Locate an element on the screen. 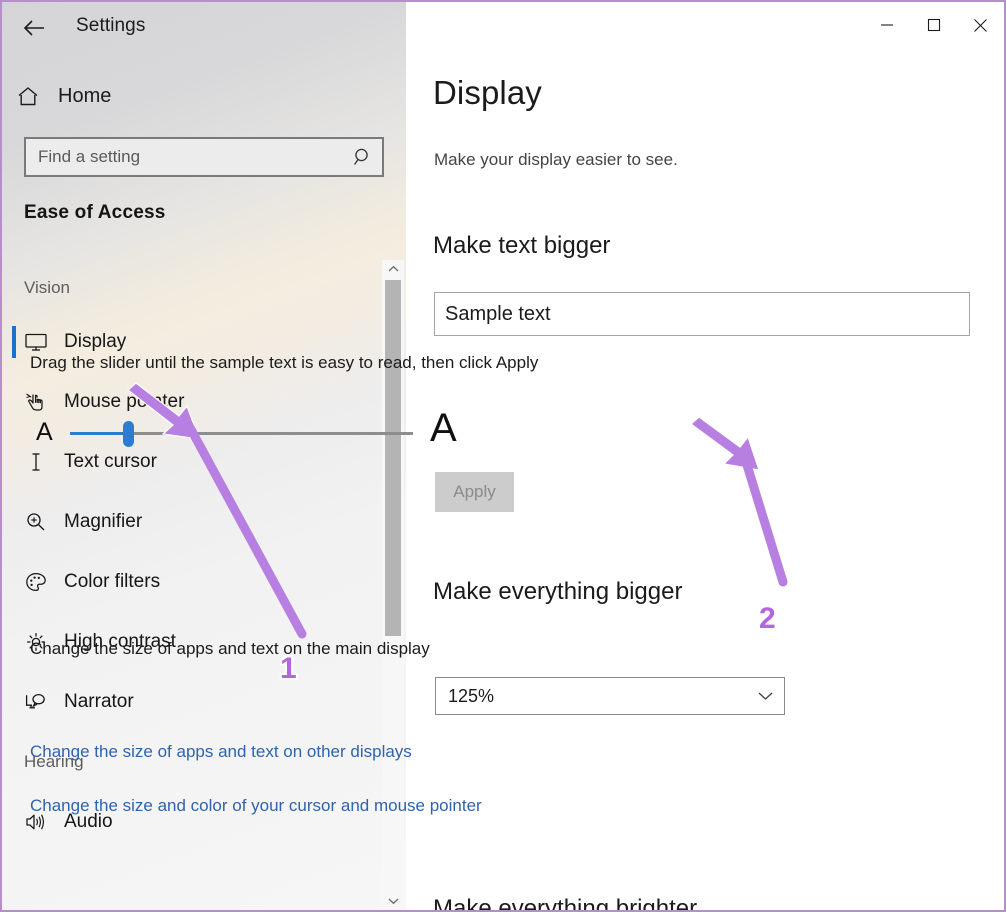  hand-pointer-icon is located at coordinates (41, 402).